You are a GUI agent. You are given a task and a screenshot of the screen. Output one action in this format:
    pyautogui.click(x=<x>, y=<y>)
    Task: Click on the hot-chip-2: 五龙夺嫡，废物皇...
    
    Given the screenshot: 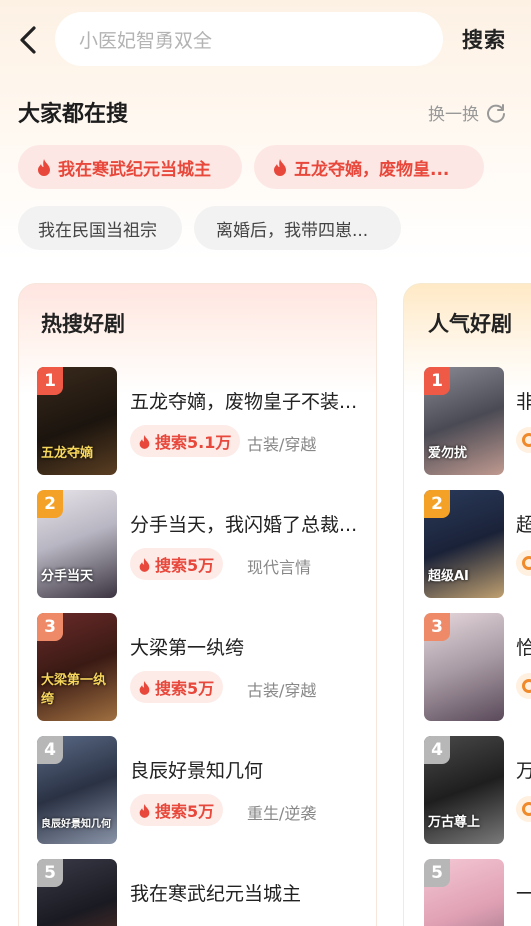 What is the action you would take?
    pyautogui.click(x=369, y=167)
    